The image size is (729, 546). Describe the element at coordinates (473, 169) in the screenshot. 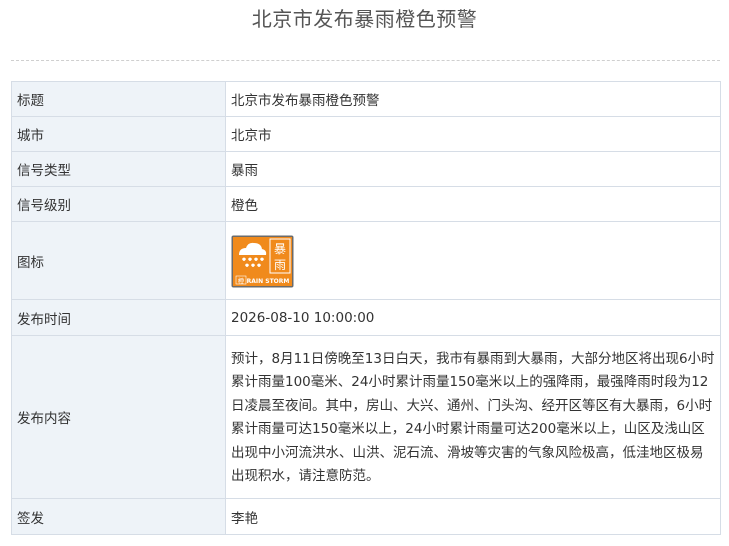

I see `row-value: 暴雨` at that location.